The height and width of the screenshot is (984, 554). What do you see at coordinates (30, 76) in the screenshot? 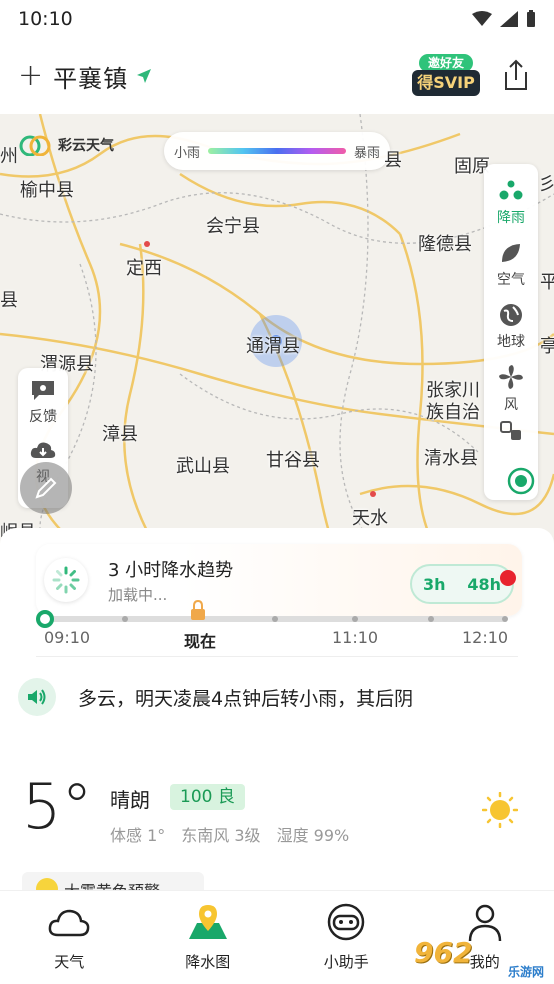
I see `add-location-button: +` at bounding box center [30, 76].